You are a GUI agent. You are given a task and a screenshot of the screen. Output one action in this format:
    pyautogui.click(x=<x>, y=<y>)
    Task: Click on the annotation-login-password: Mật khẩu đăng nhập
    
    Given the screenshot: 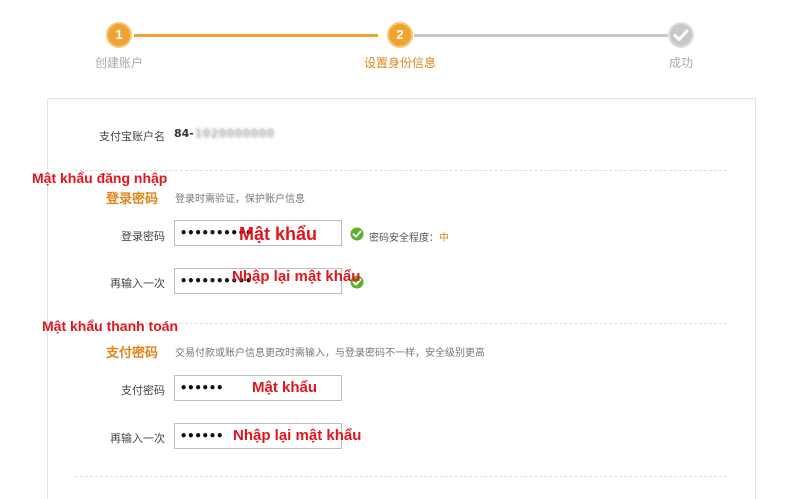 What is the action you would take?
    pyautogui.click(x=100, y=178)
    